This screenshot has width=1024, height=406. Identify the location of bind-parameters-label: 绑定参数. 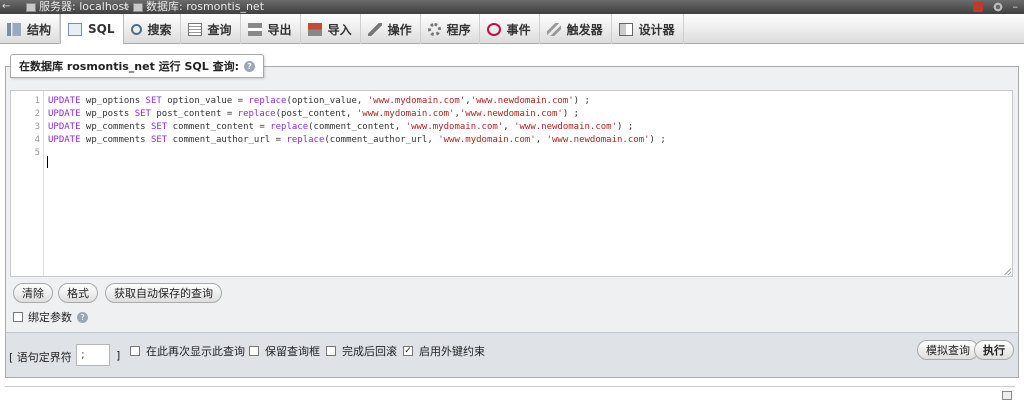
(50, 317).